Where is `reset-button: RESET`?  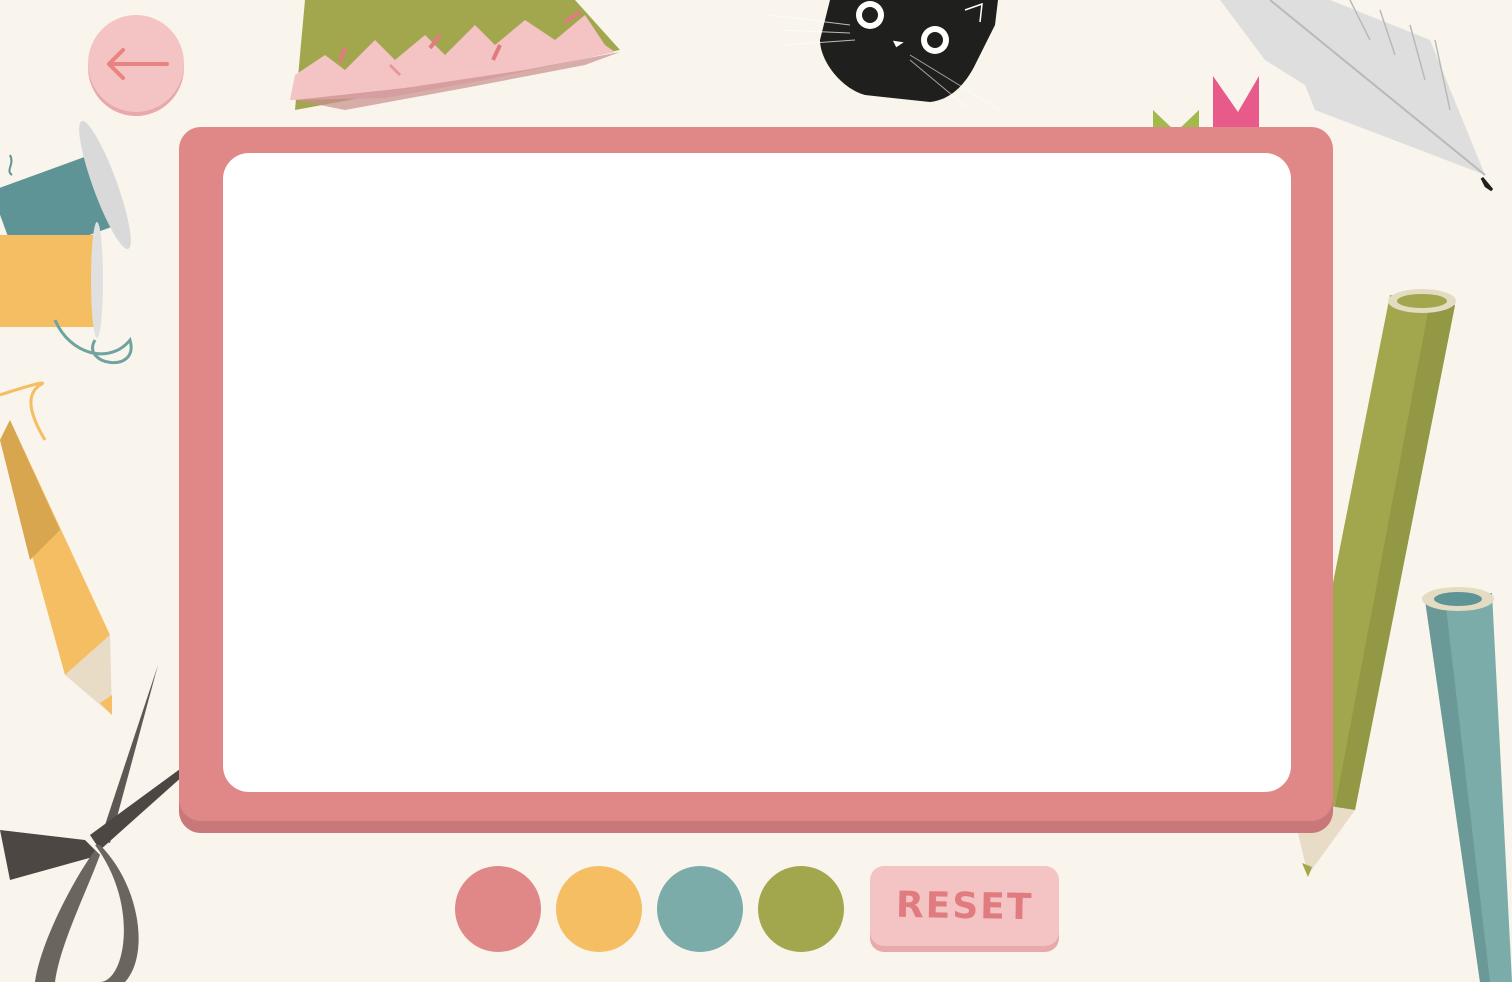 reset-button: RESET is located at coordinates (964, 906).